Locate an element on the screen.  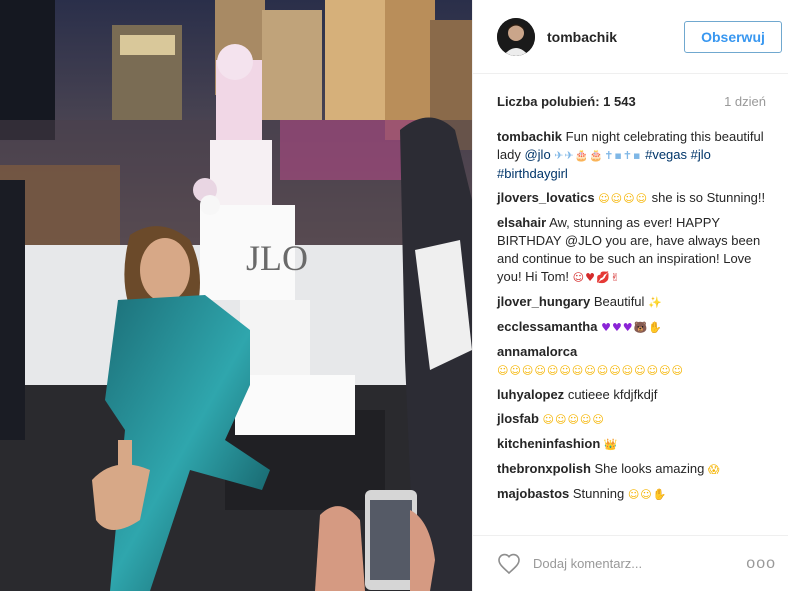
comment-item: kitcheninfashion 👑 is located at coordinates (631, 444).